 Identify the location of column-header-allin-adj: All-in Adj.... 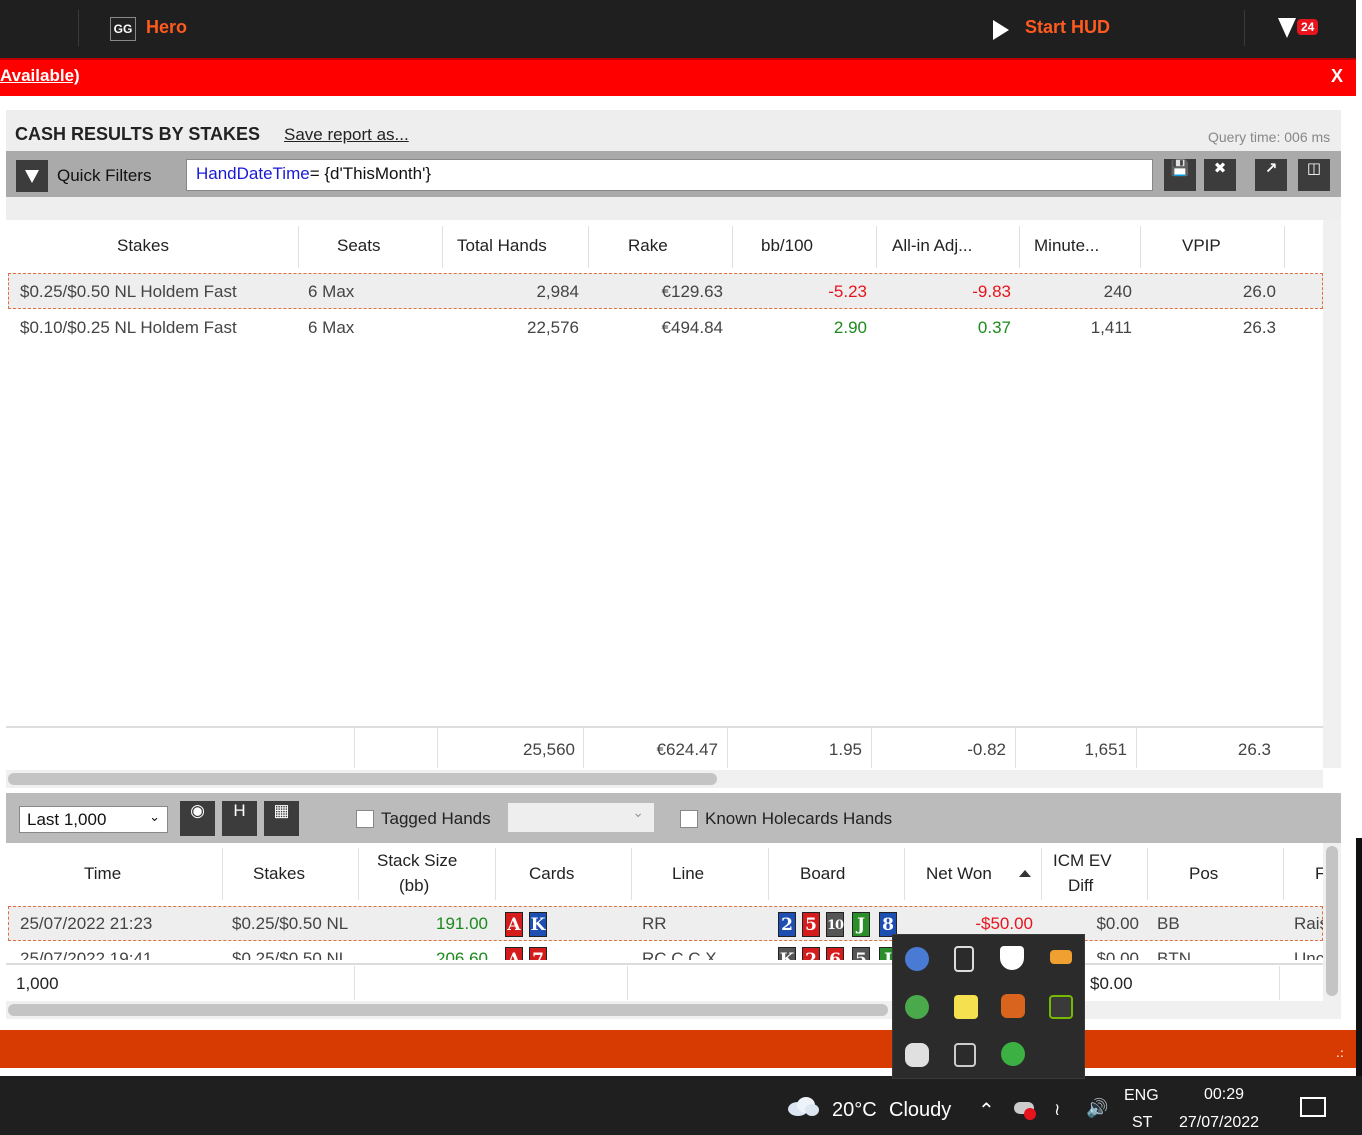
(932, 246).